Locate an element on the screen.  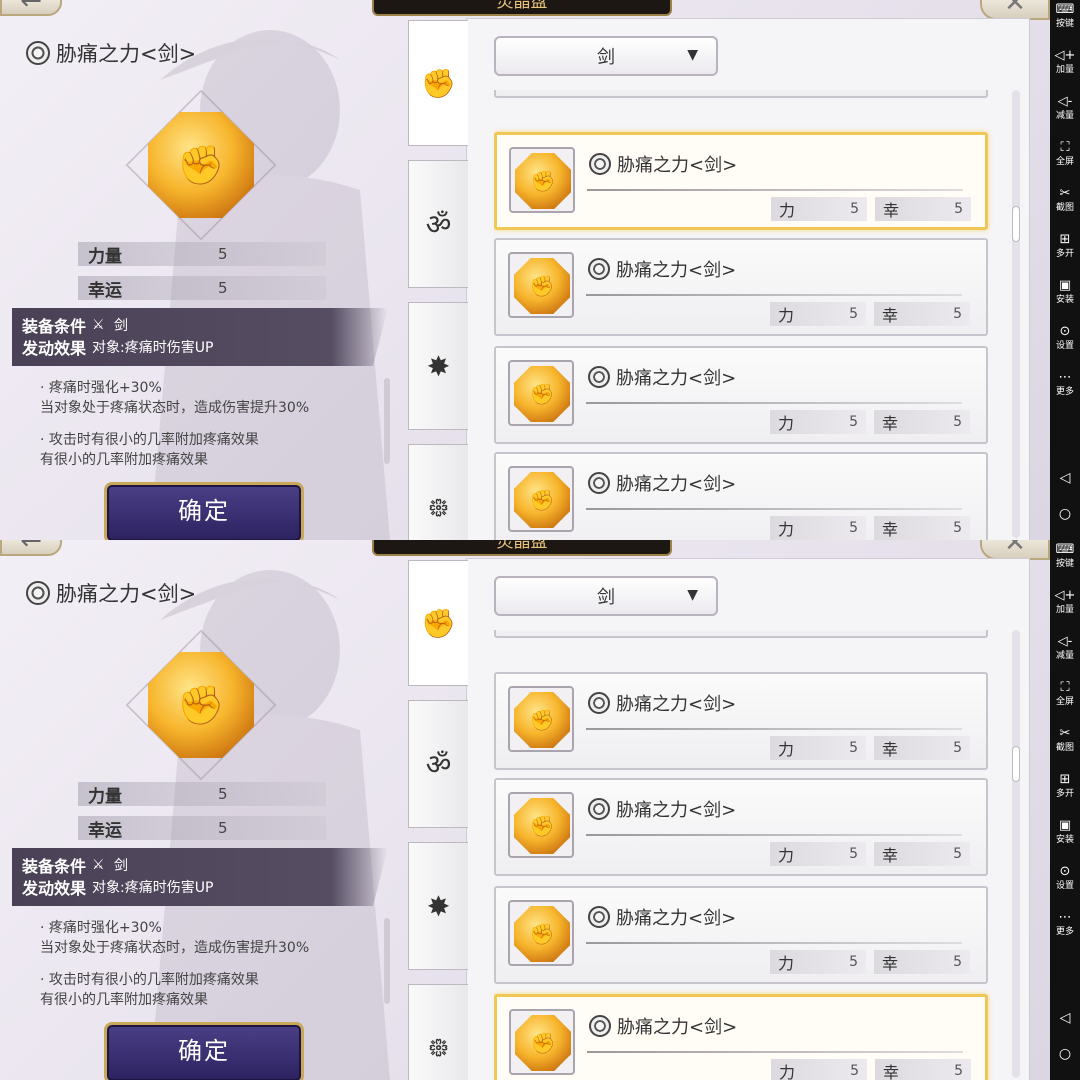
sidebar-label: 多开 is located at coordinates (1064, 254).